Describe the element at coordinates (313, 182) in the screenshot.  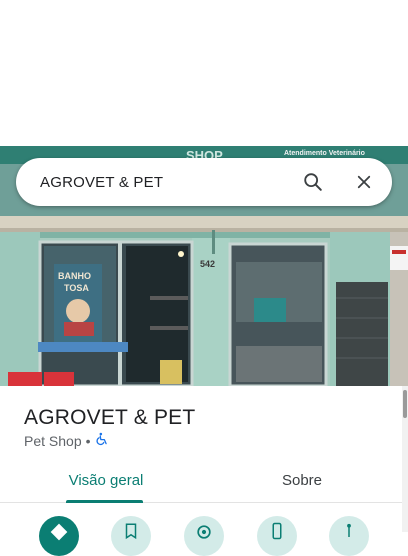
I see `search-icon` at that location.